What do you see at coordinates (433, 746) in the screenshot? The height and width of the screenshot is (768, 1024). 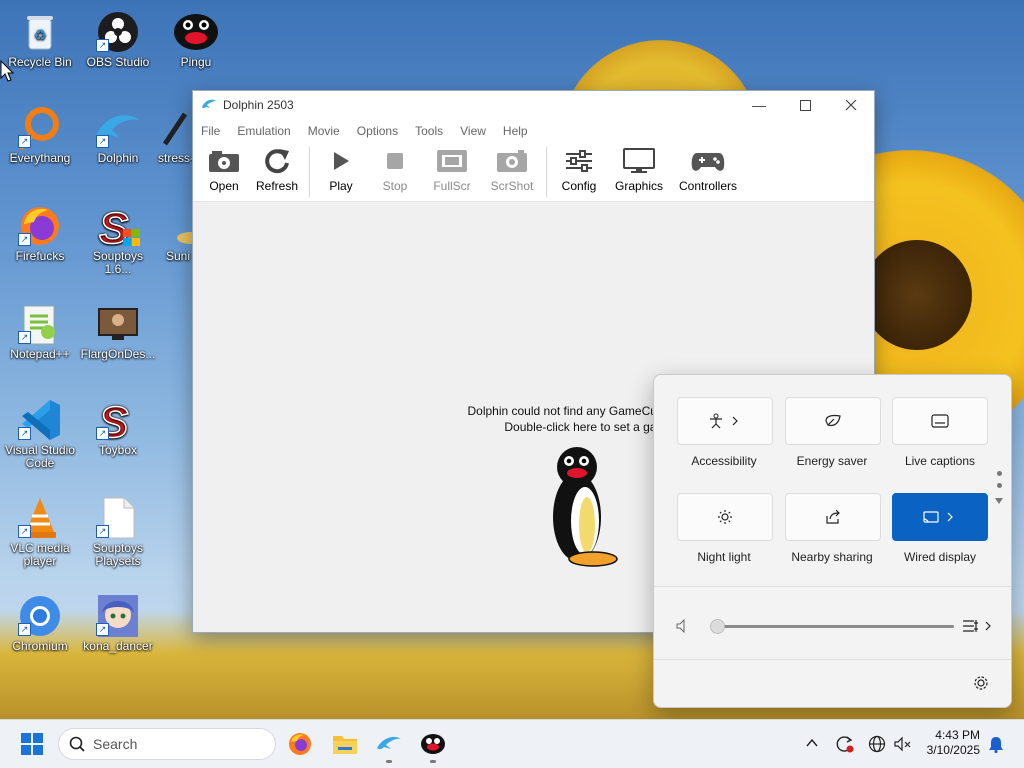 I see `taskbar-pingu` at bounding box center [433, 746].